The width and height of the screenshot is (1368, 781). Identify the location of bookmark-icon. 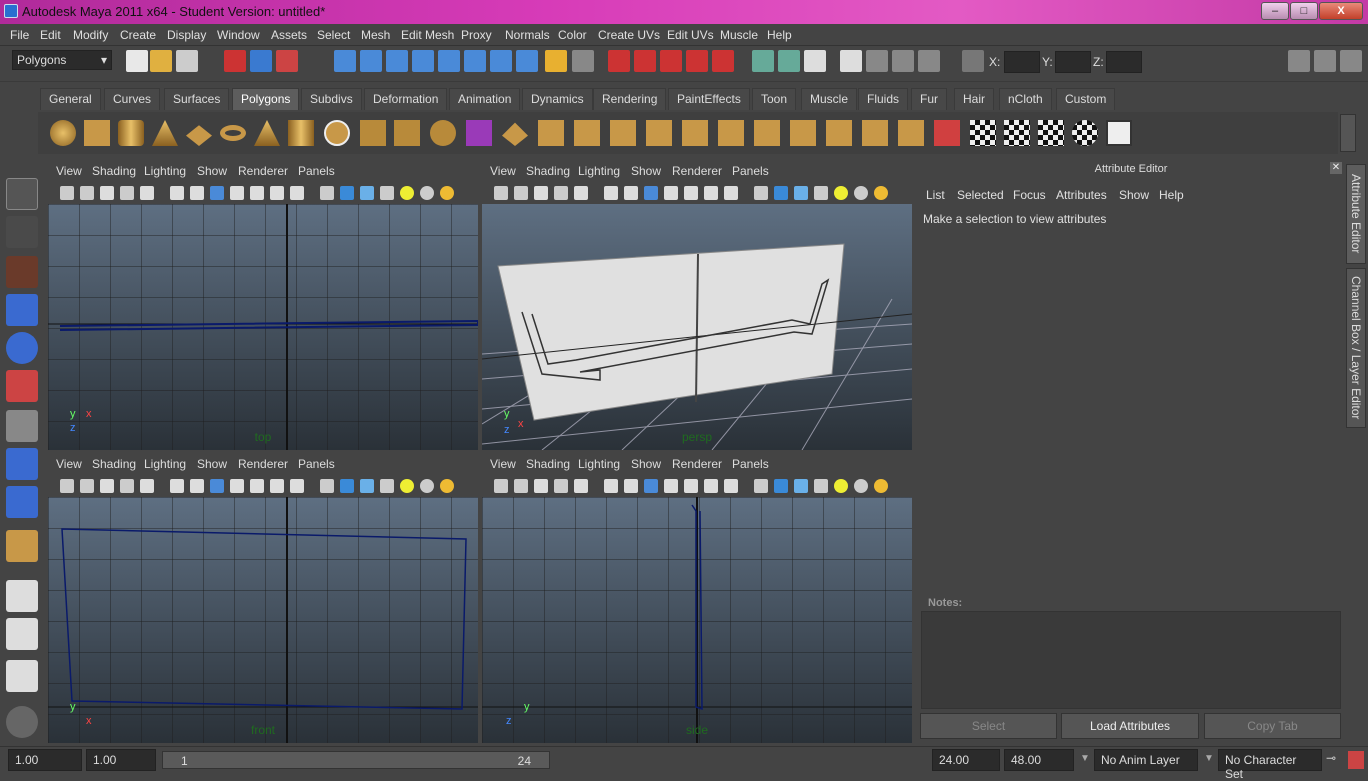
(87, 486).